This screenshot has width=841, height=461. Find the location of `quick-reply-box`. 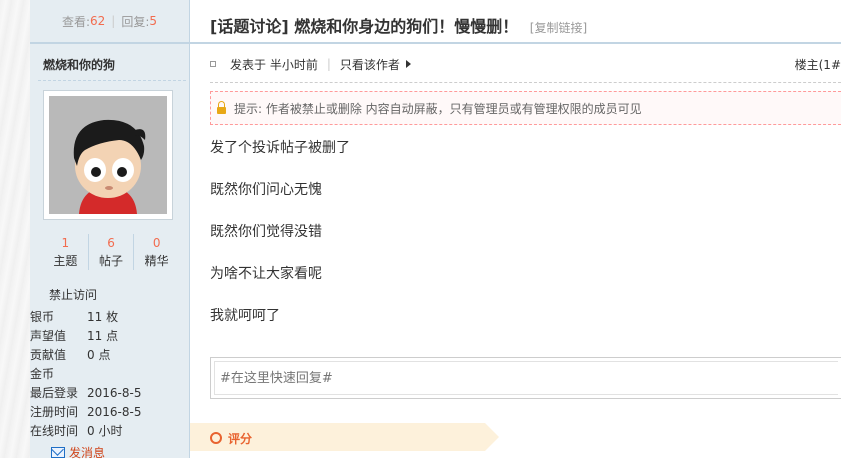

quick-reply-box is located at coordinates (525, 378).